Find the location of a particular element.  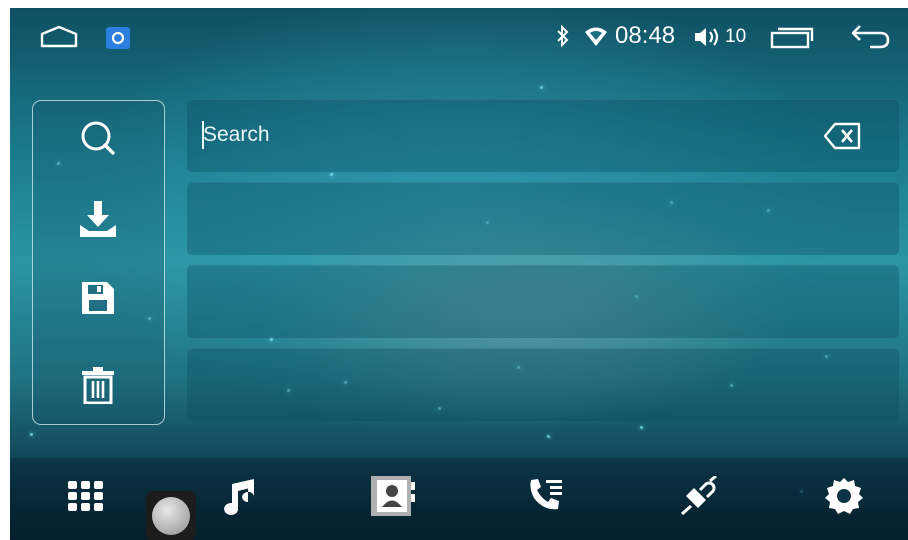

delete-button is located at coordinates (98, 387).